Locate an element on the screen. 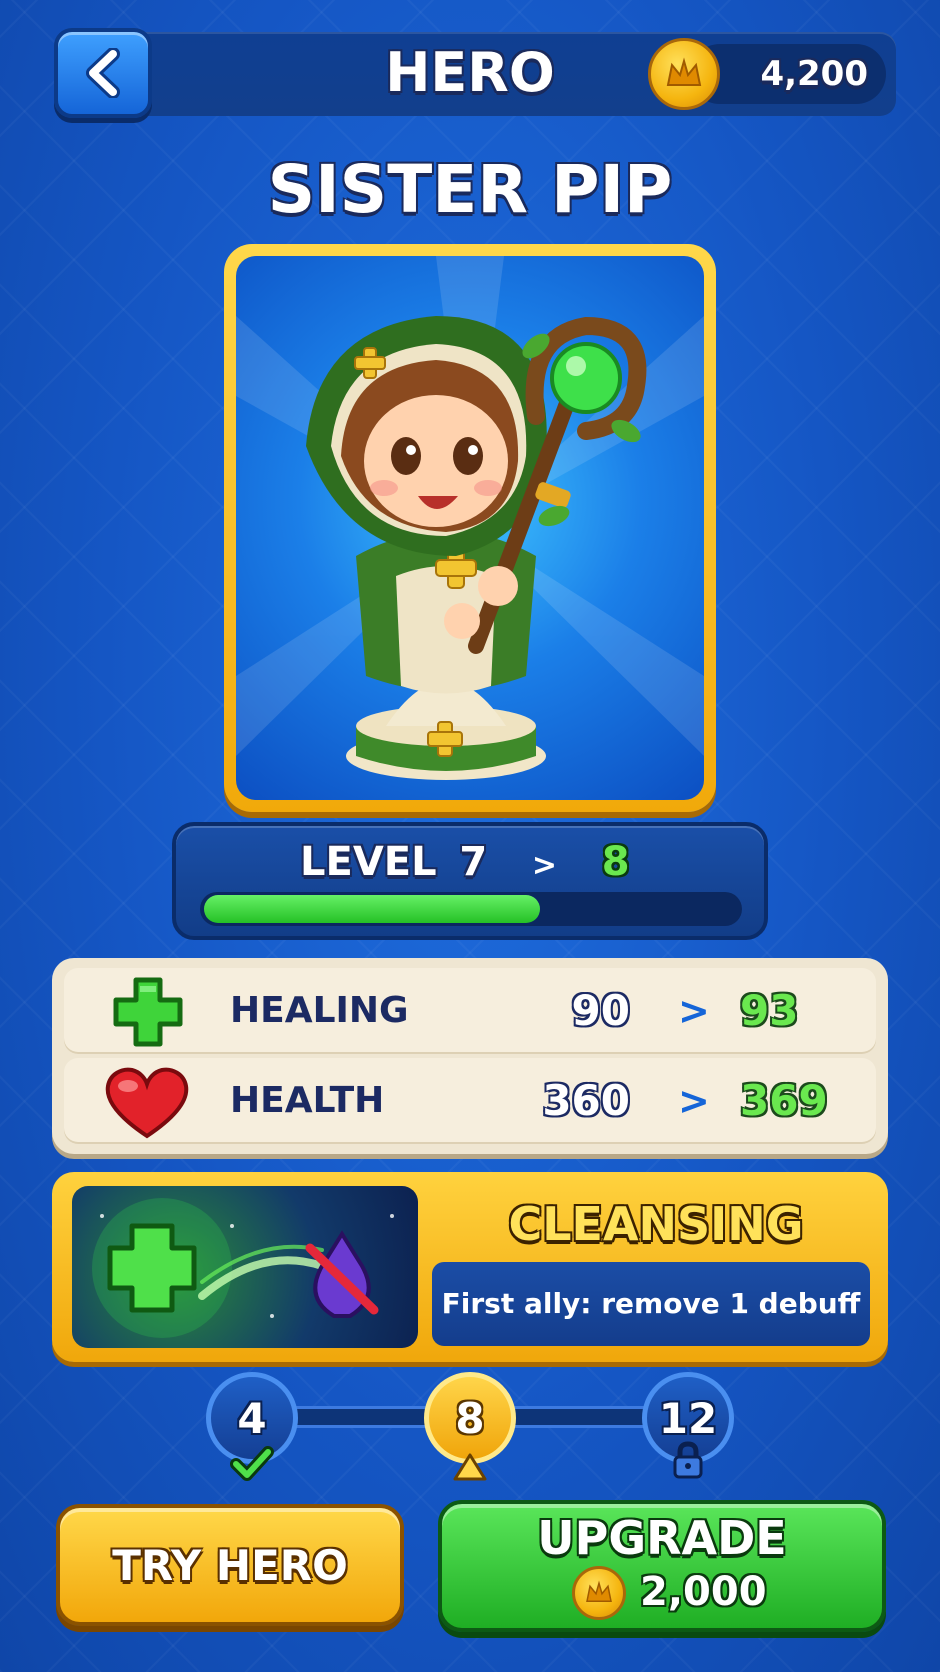 The width and height of the screenshot is (940, 1672). level-next: 8 is located at coordinates (615, 862).